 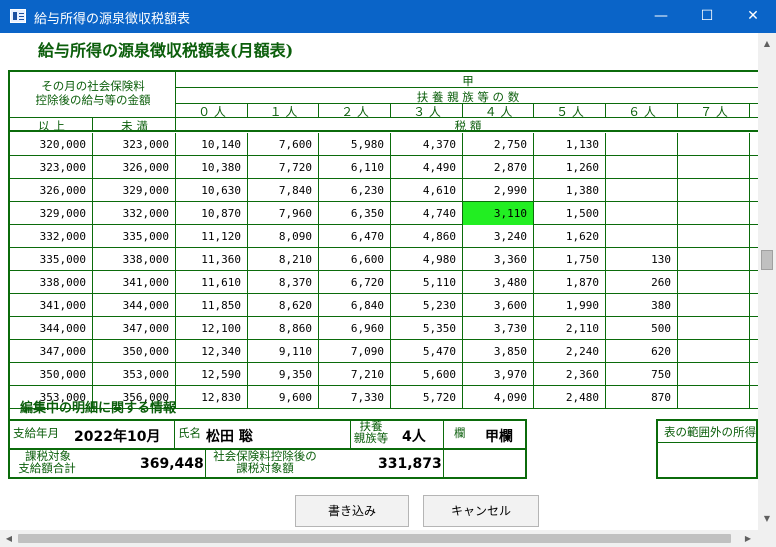 What do you see at coordinates (18, 16) in the screenshot?
I see `app-icon` at bounding box center [18, 16].